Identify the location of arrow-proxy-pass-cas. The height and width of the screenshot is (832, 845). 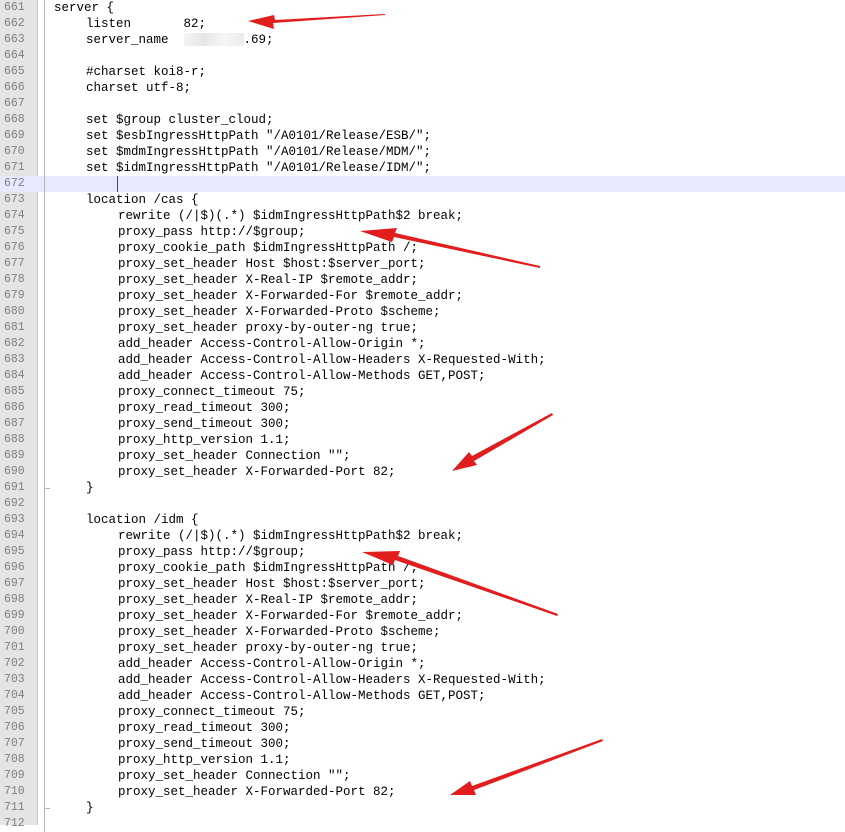
(450, 248).